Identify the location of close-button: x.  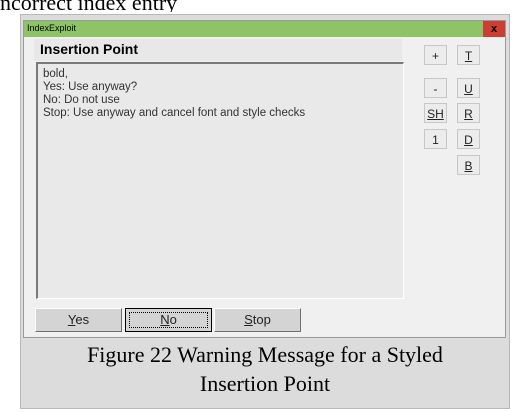
(494, 29).